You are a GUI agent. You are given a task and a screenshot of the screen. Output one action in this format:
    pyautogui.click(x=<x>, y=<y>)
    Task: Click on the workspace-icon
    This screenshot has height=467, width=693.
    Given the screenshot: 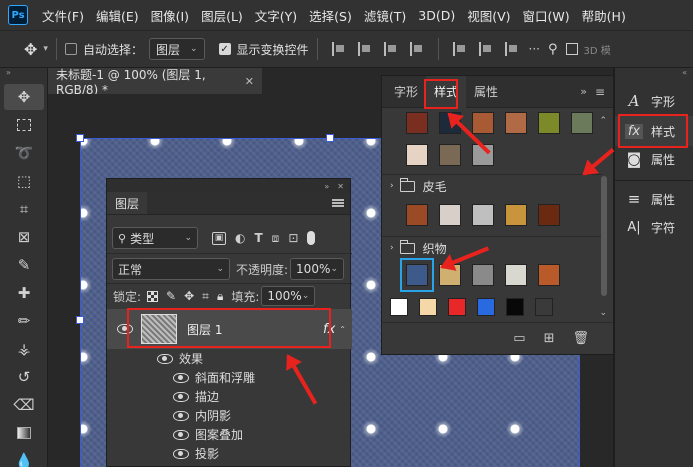 What is the action you would take?
    pyautogui.click(x=571, y=49)
    